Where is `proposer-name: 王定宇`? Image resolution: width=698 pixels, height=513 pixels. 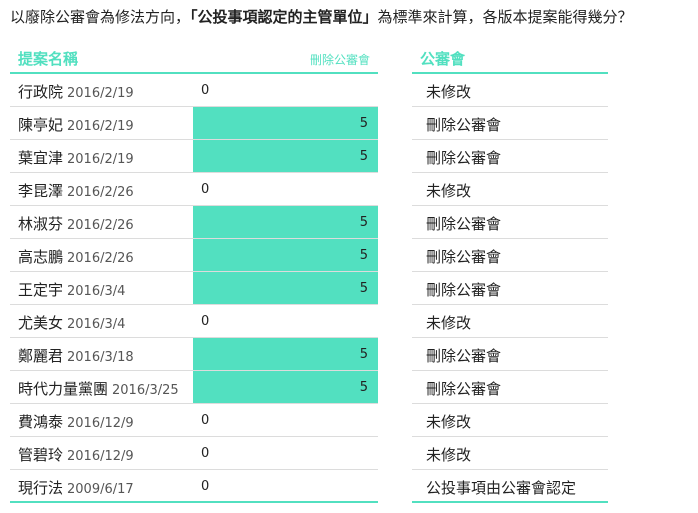
proposer-name: 王定宇 is located at coordinates (41, 290).